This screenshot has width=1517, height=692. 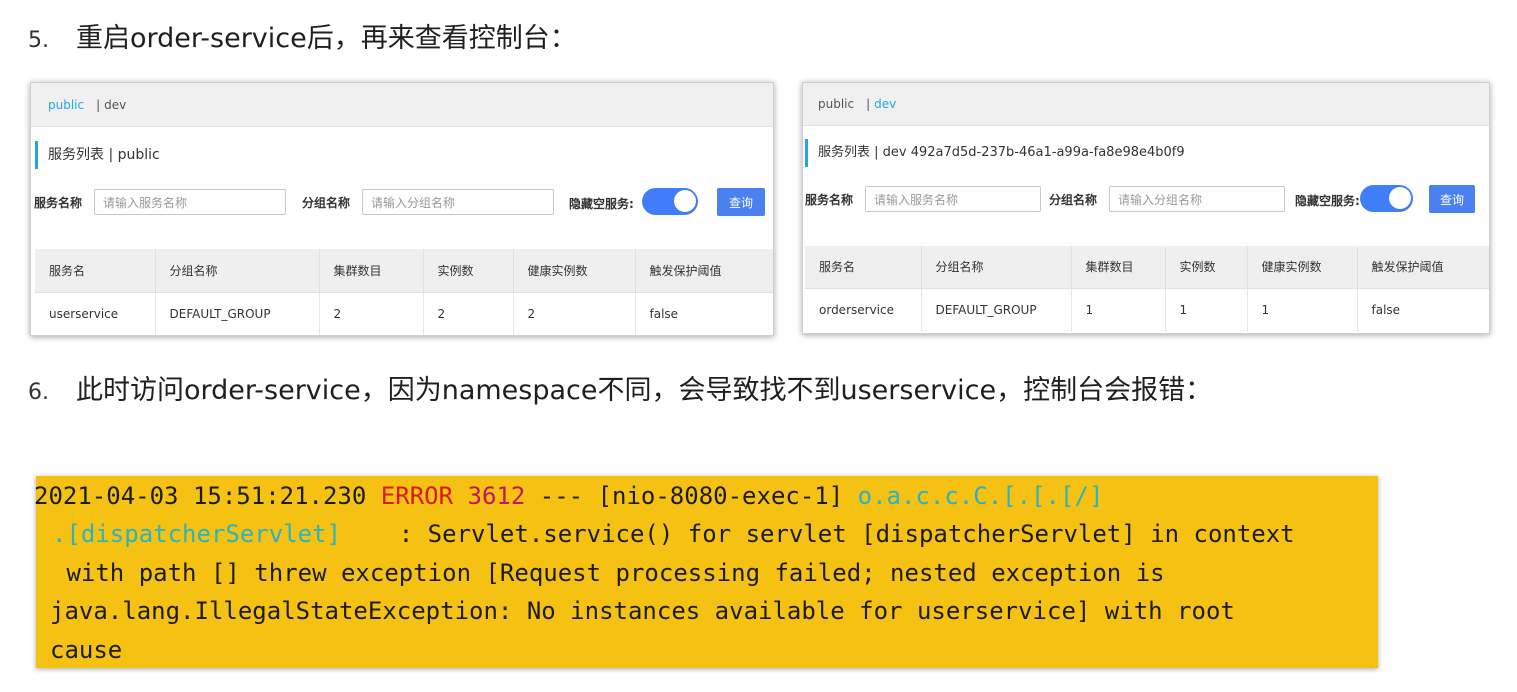 What do you see at coordinates (417, 496) in the screenshot?
I see `log-level: ERROR` at bounding box center [417, 496].